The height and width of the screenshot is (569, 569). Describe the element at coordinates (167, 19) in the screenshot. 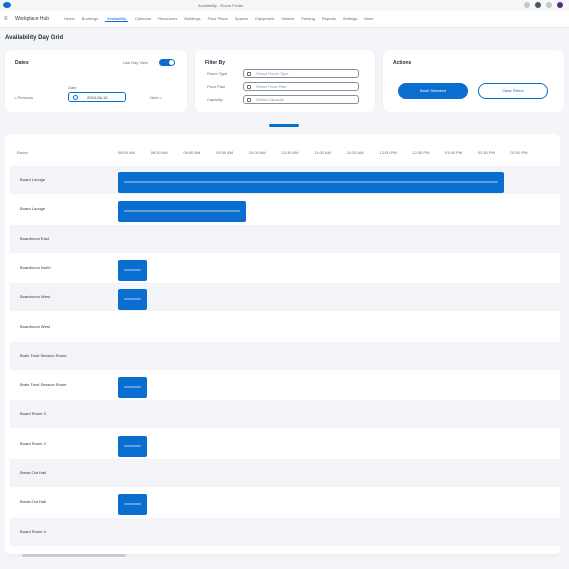

I see `tab-resources: Resources` at that location.